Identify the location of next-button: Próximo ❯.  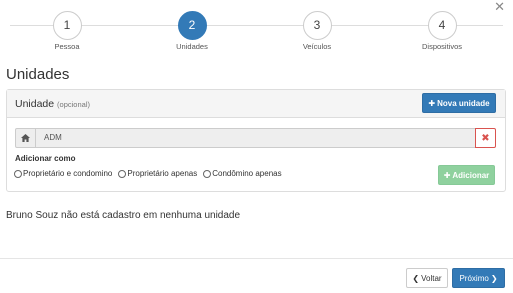
(478, 278).